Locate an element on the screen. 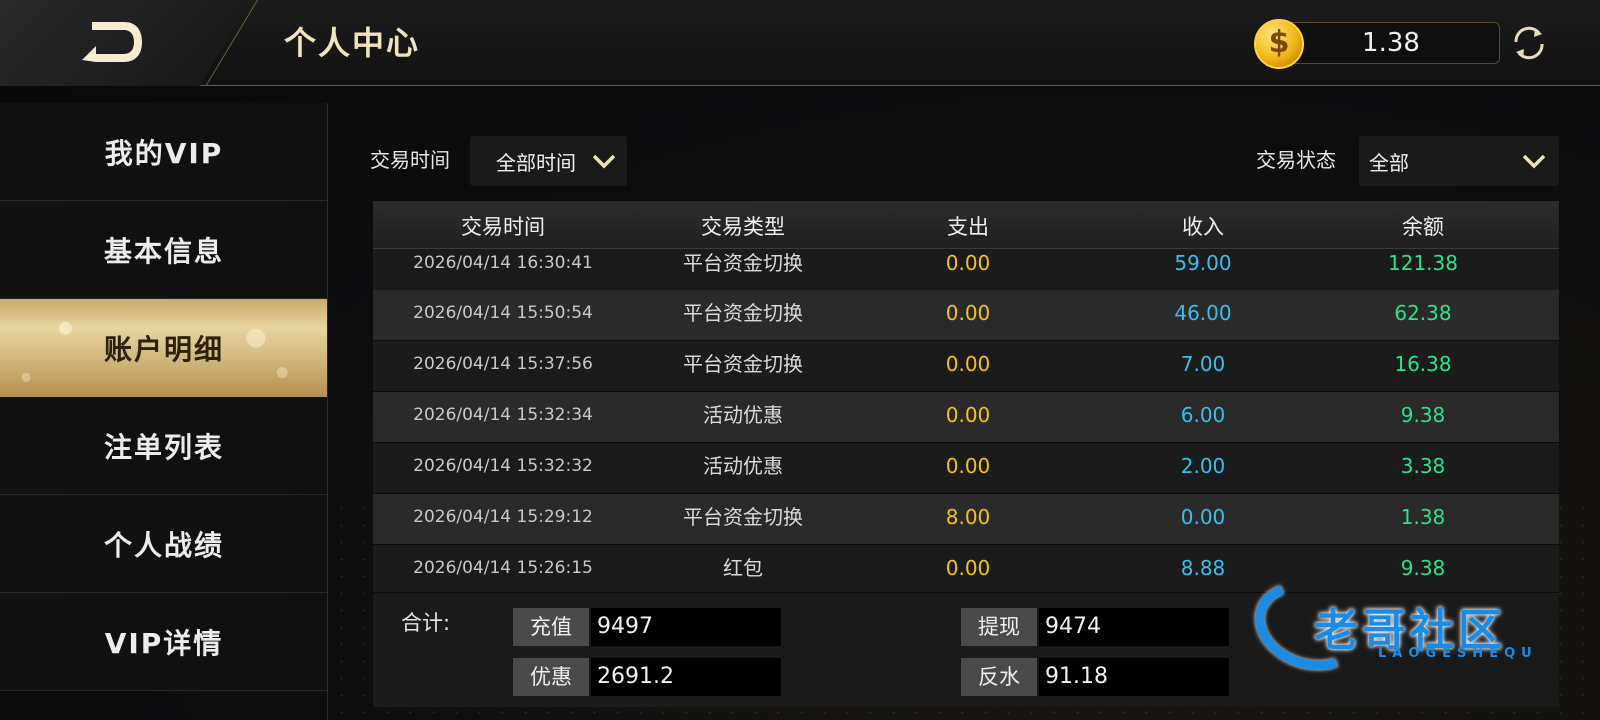  sidebar-item-label: 我的VIP is located at coordinates (164, 153).